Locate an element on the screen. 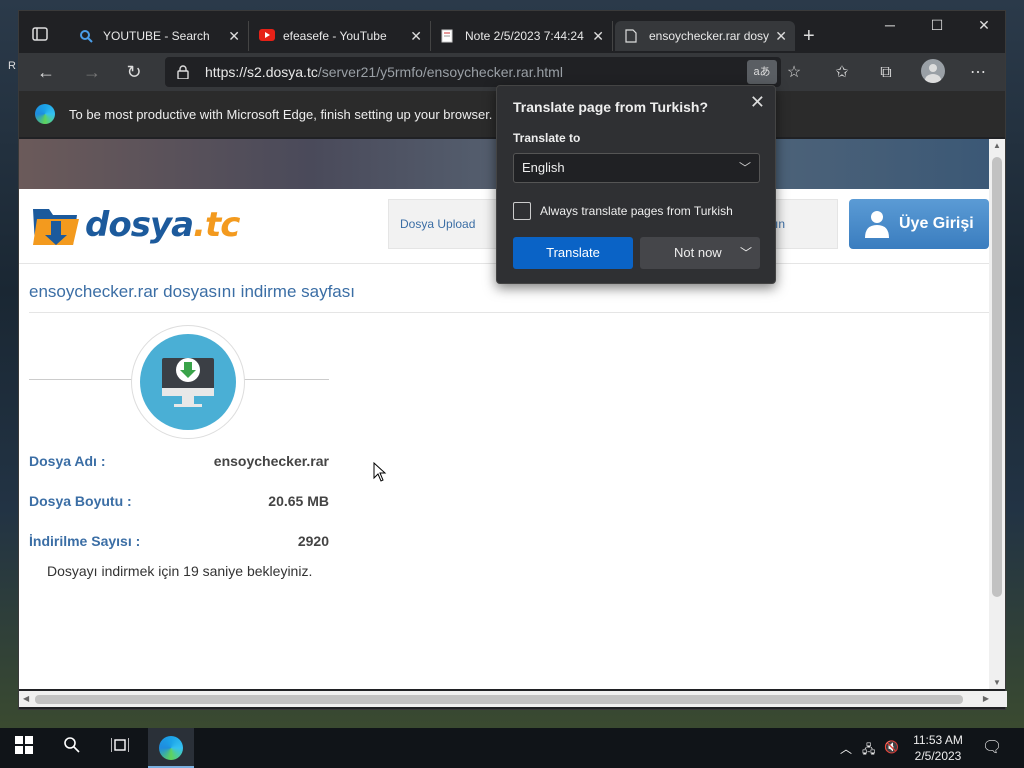  site-logo: dosya.tc is located at coordinates (135, 225).